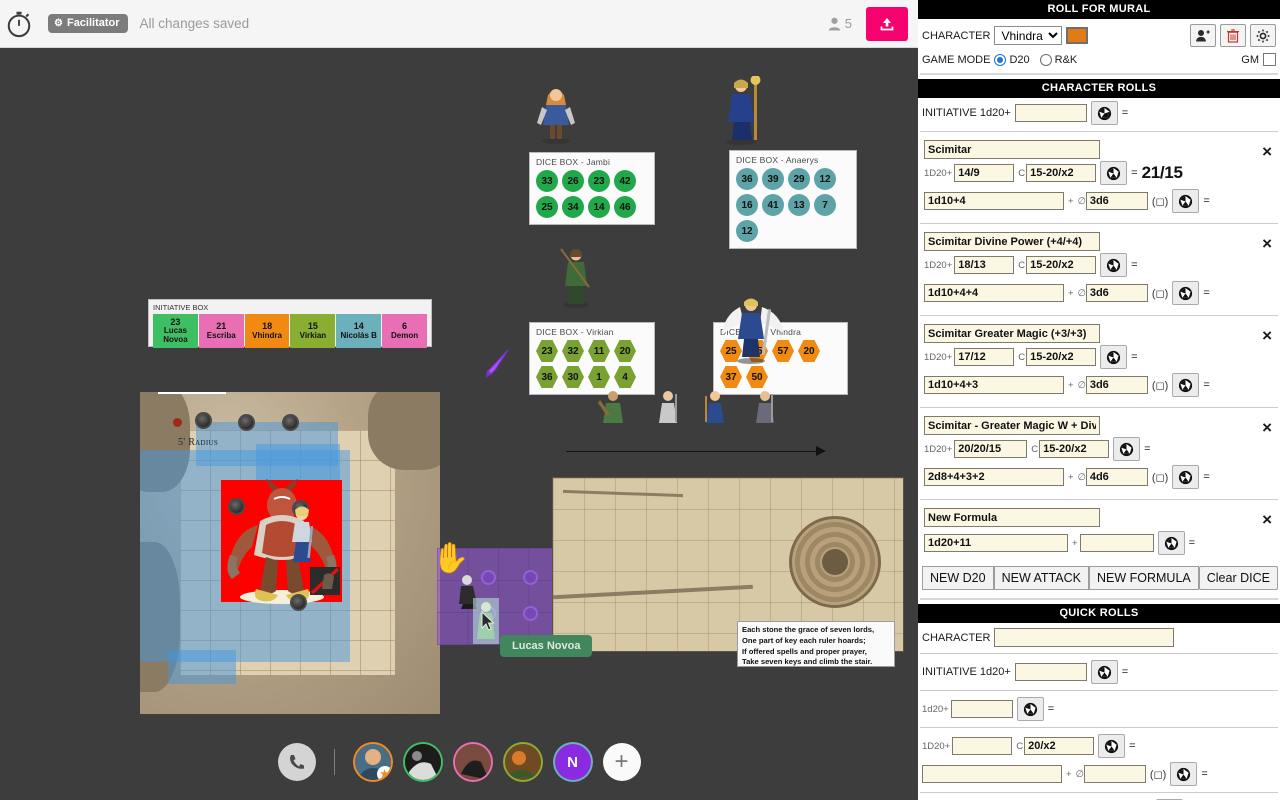 The image size is (1280, 800). Describe the element at coordinates (422, 762) in the screenshot. I see `avatar-grayscale` at that location.